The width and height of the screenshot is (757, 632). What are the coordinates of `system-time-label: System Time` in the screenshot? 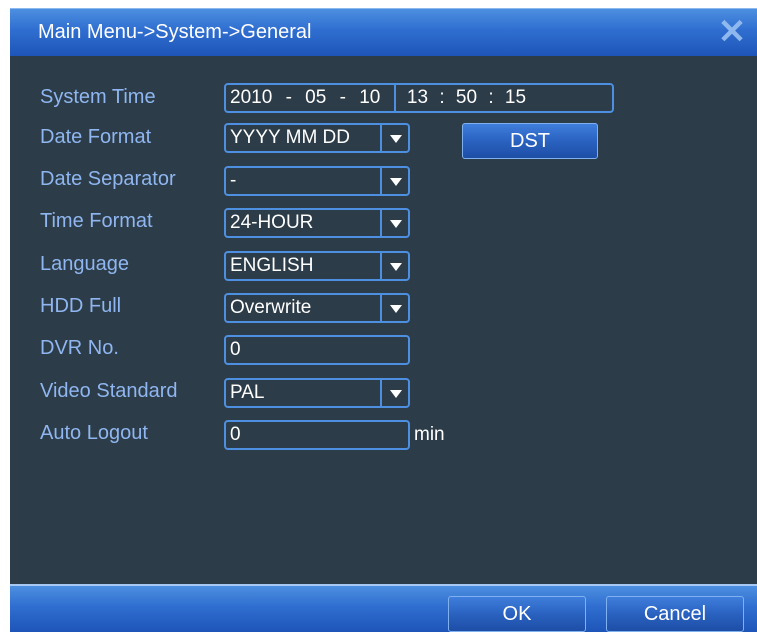 It's located at (98, 97).